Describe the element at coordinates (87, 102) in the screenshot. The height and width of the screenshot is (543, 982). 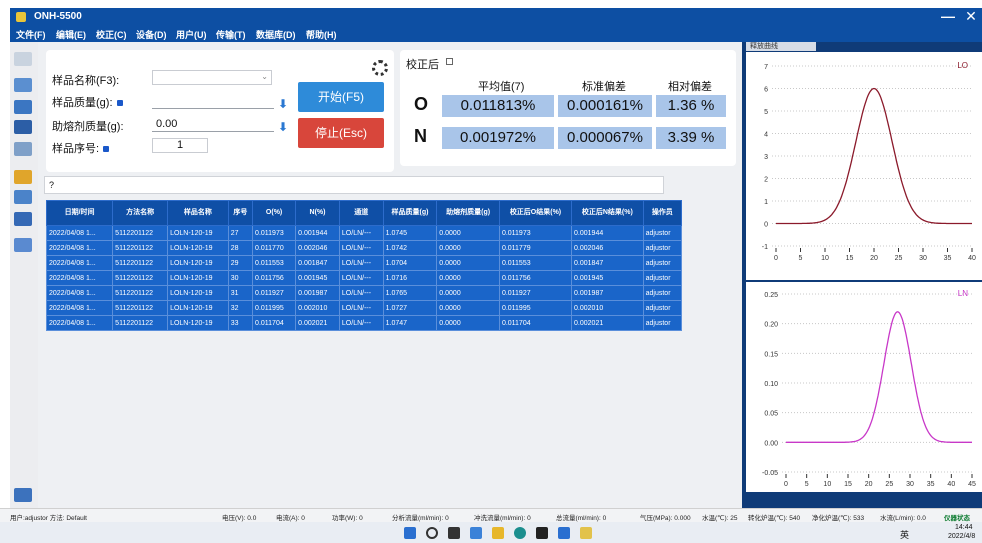
I see `sample-mass-row: 样品质量(g):` at that location.